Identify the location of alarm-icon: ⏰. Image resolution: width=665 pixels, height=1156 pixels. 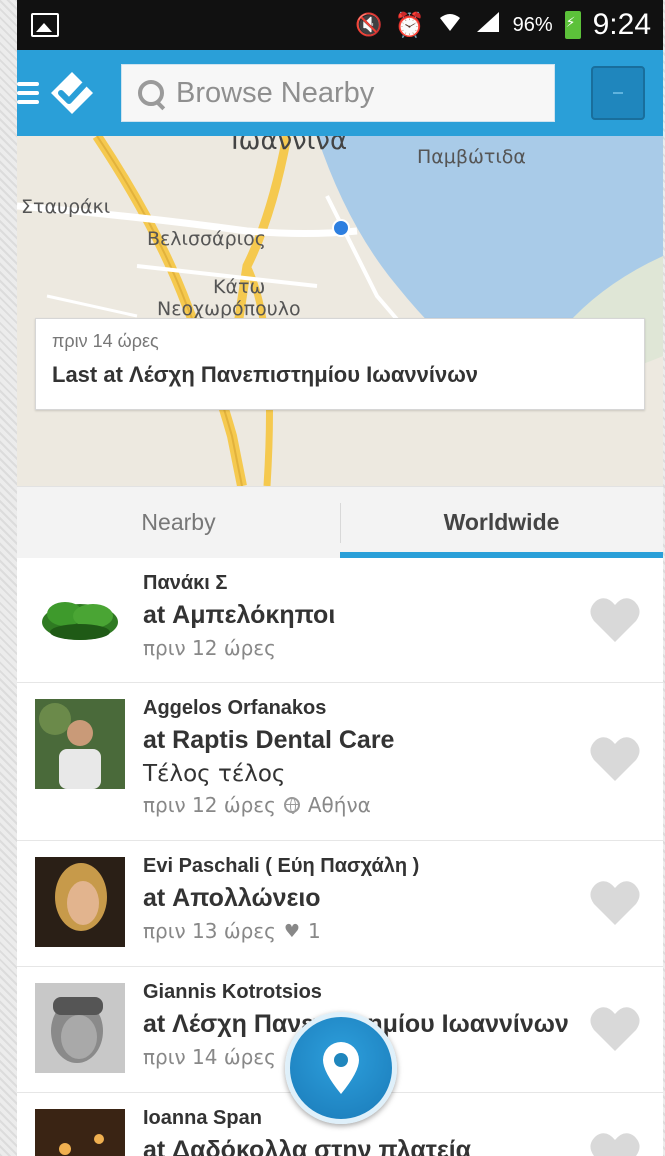
(409, 25).